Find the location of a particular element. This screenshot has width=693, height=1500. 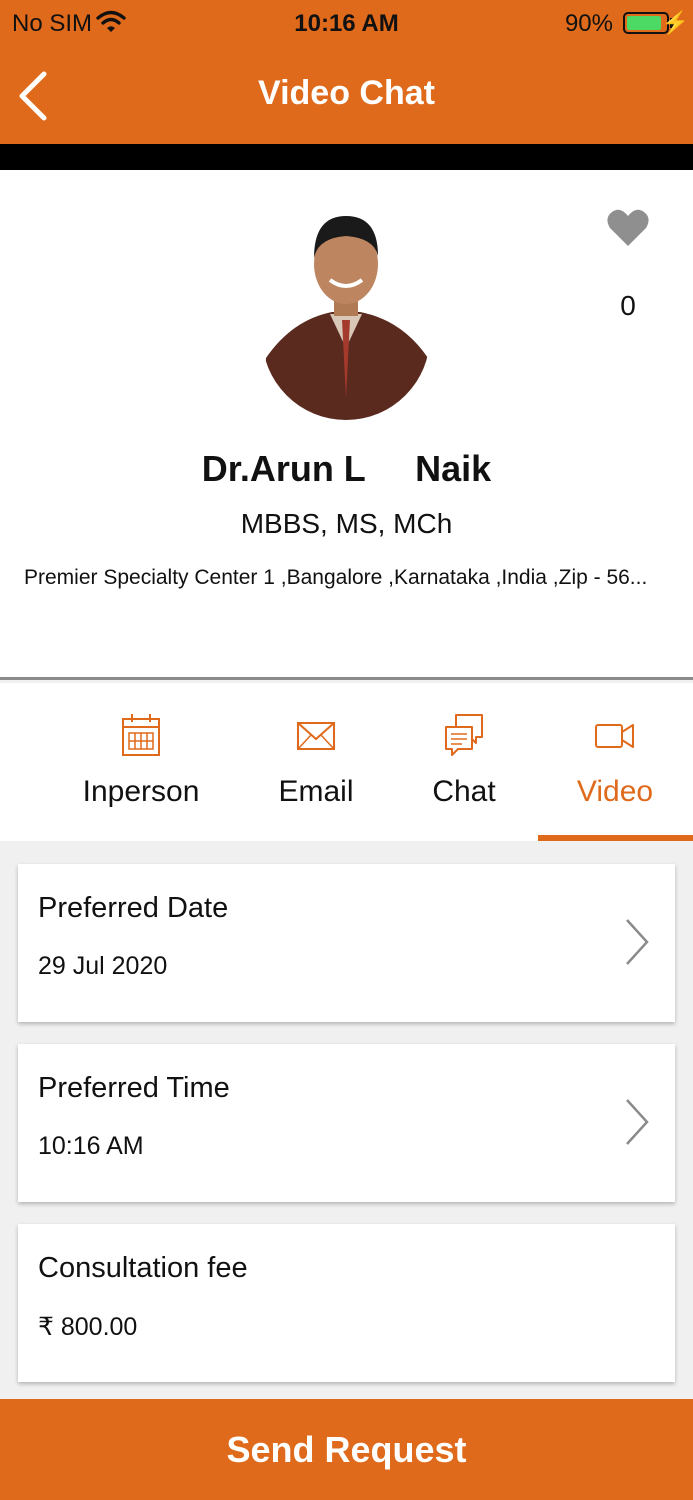

likes-count: 0 is located at coordinates (628, 305).